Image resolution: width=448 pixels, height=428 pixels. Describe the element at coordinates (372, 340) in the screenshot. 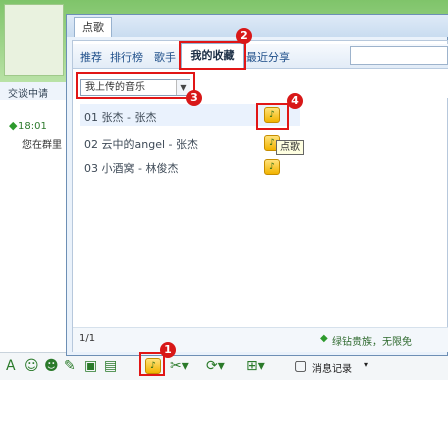

I see `promo-link: 绿钻贵族，无限免` at that location.